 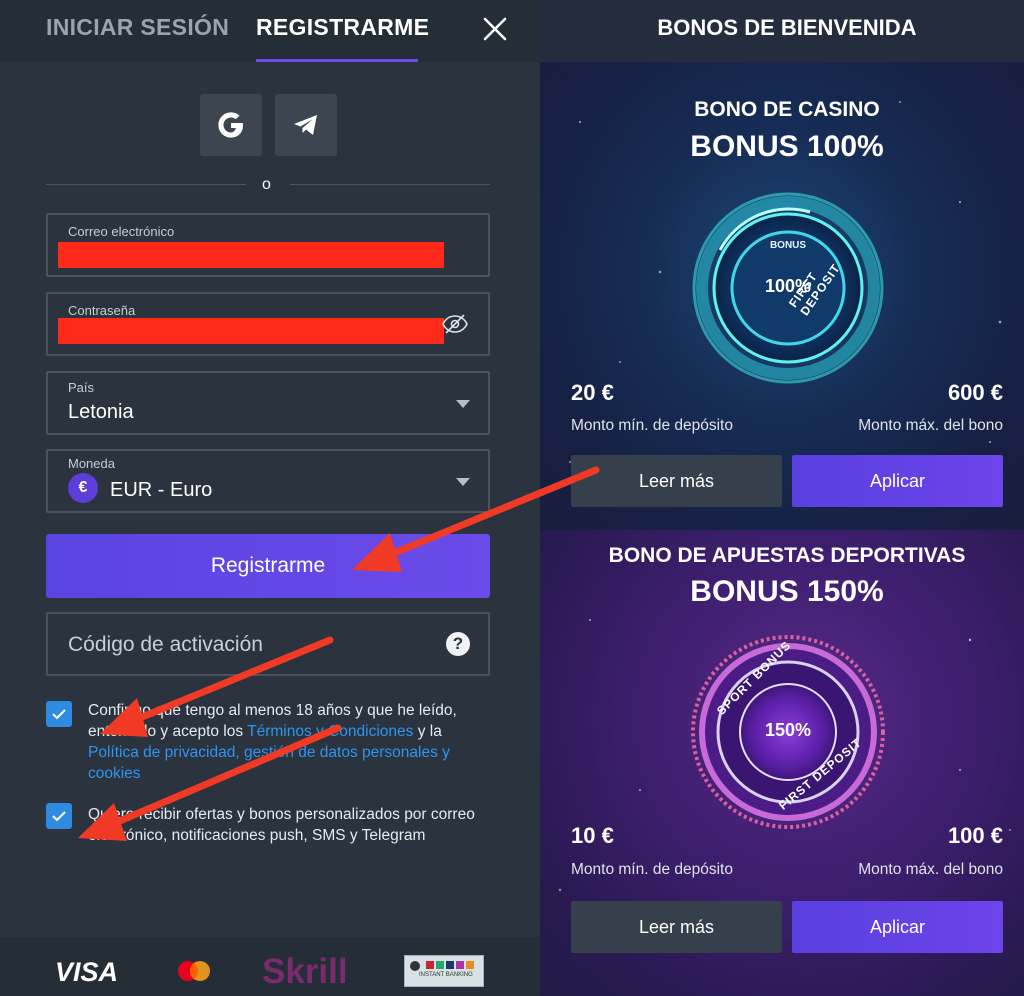 I want to click on sports-max-amount: 100 €, so click(x=975, y=835).